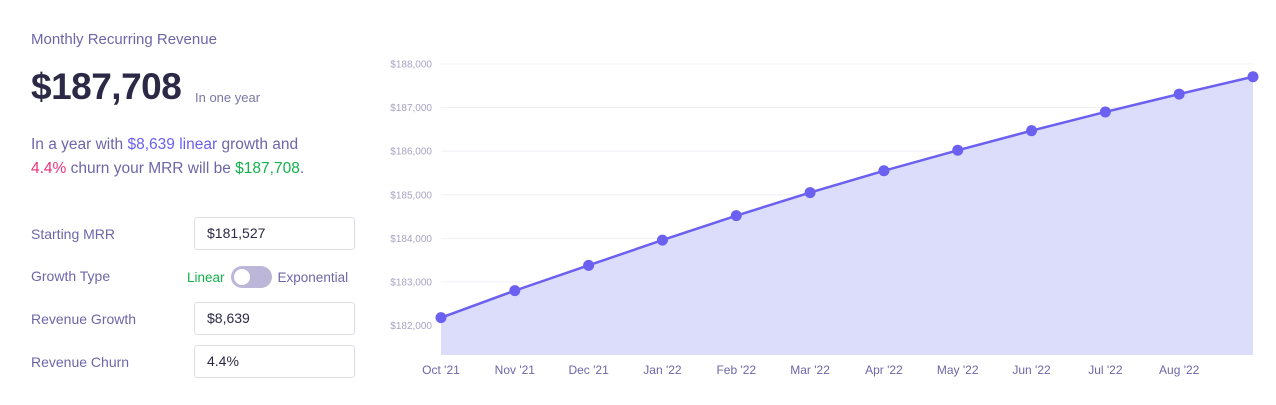 Image resolution: width=1276 pixels, height=405 pixels. What do you see at coordinates (411, 326) in the screenshot?
I see `y-tick-label: $182,000` at bounding box center [411, 326].